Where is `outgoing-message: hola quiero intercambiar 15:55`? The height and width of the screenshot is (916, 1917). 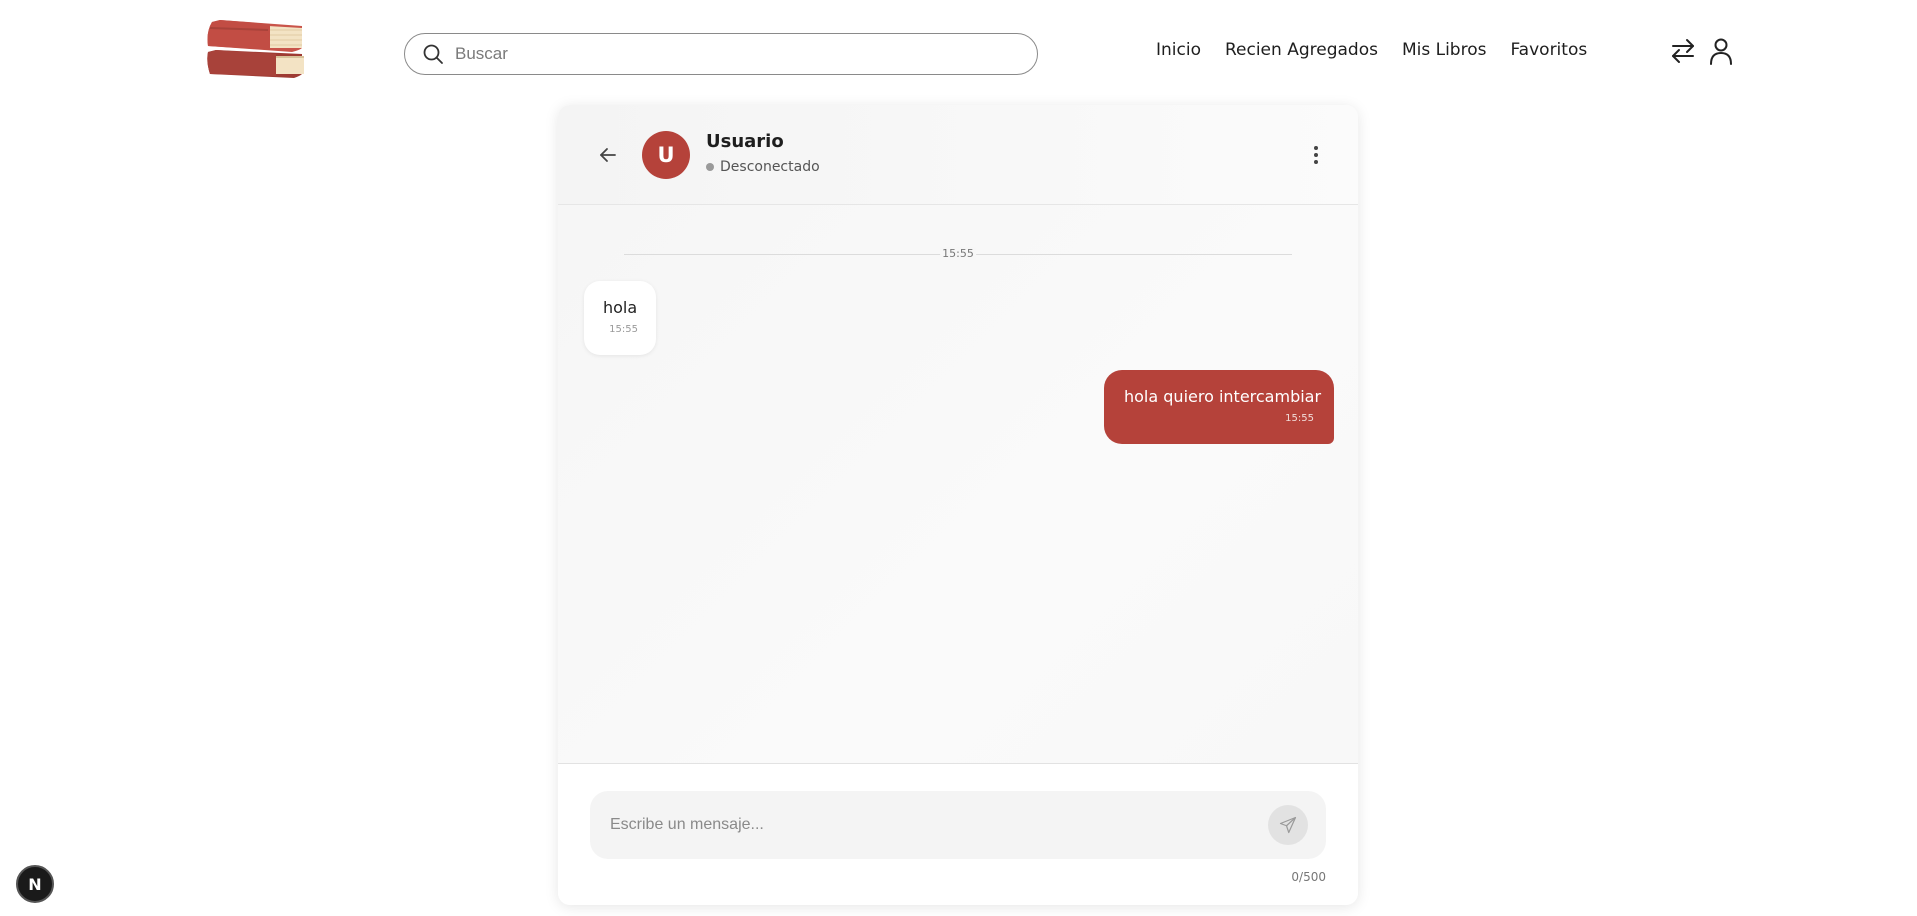
outgoing-message: hola quiero intercambiar 15:55 is located at coordinates (1219, 407).